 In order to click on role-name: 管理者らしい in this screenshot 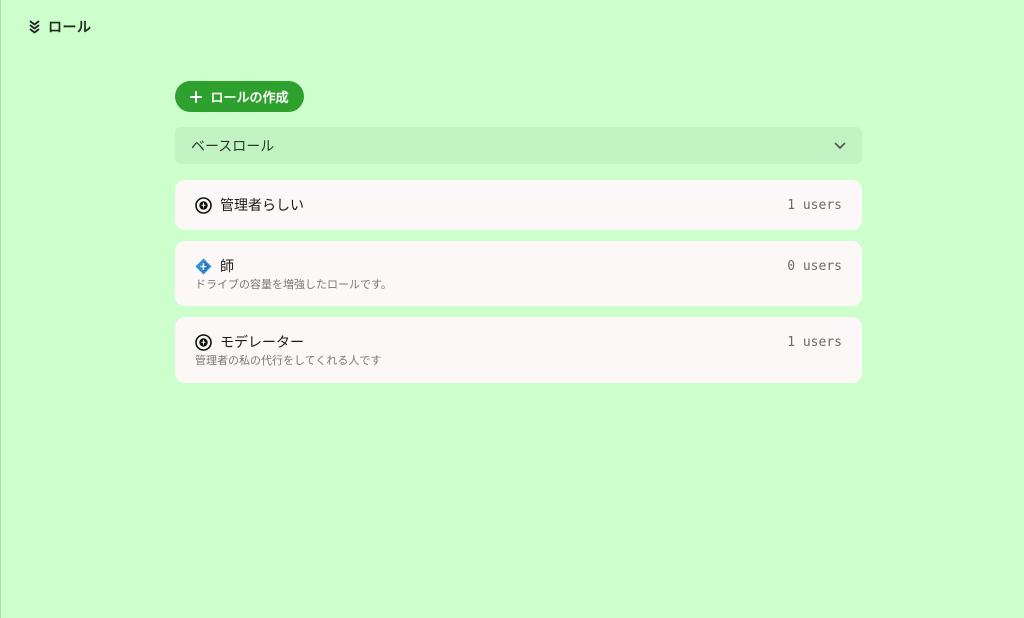, I will do `click(262, 206)`.